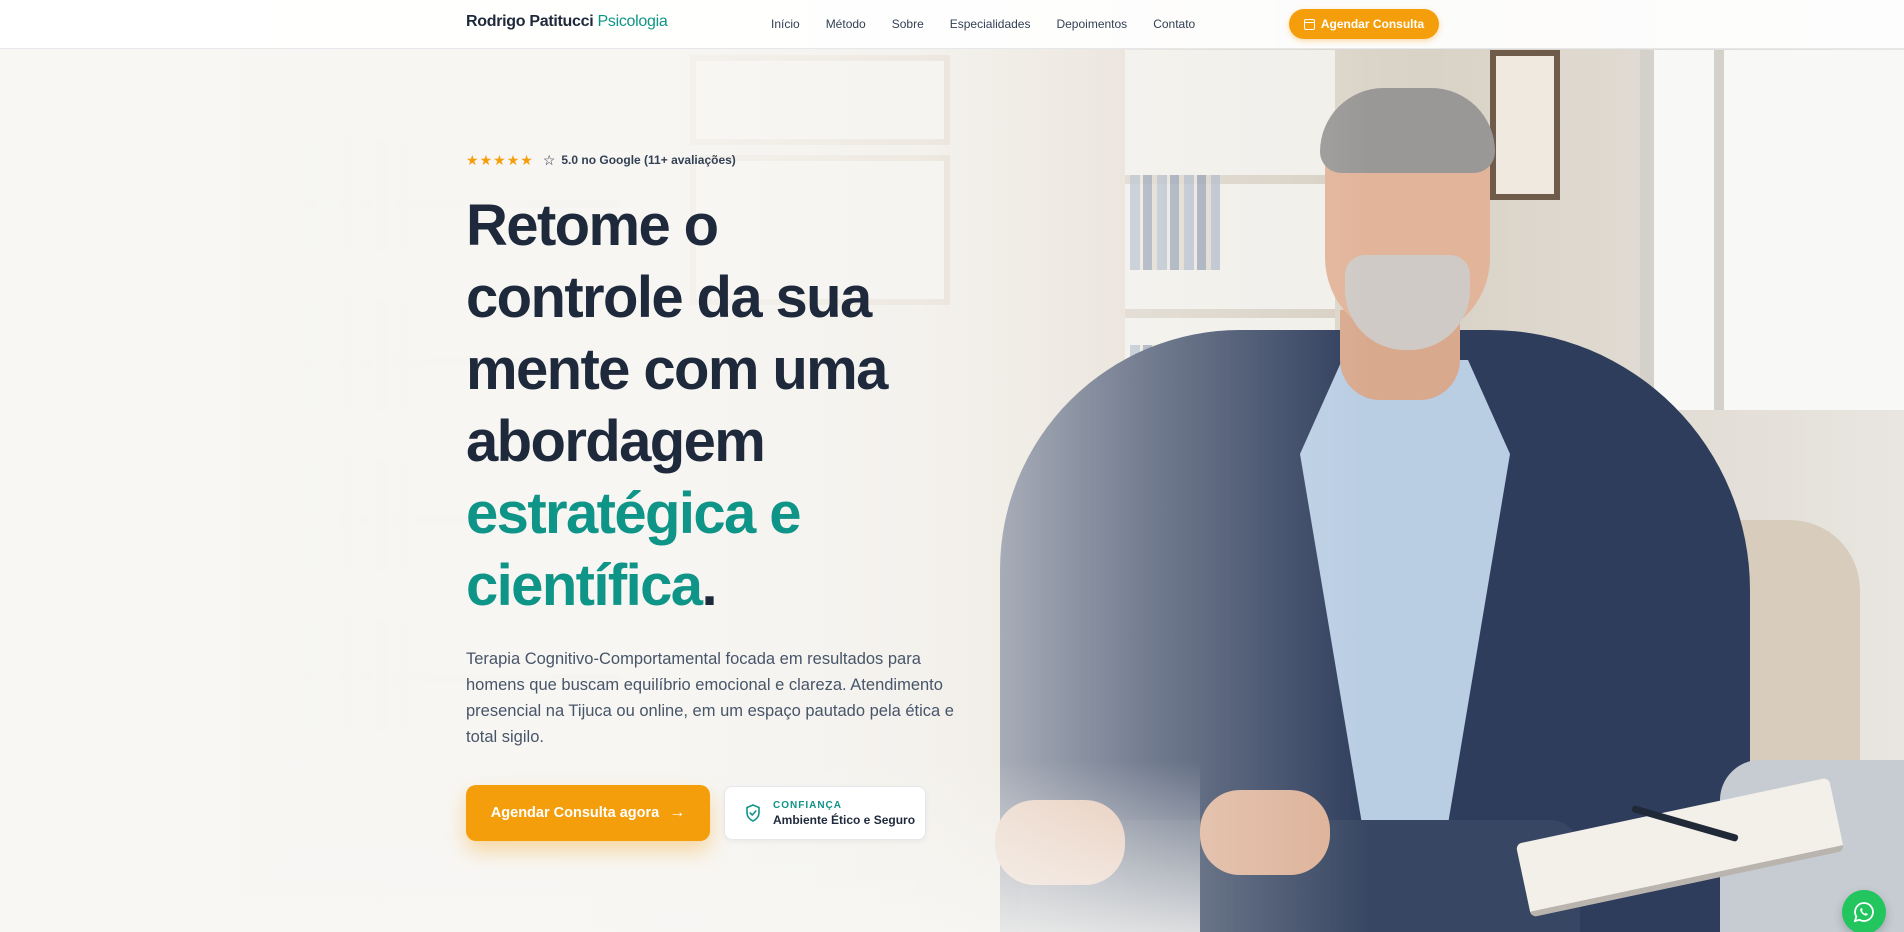 Image resolution: width=1904 pixels, height=932 pixels. What do you see at coordinates (1091, 24) in the screenshot?
I see `nav-link-depoimentos: Depoimentos` at bounding box center [1091, 24].